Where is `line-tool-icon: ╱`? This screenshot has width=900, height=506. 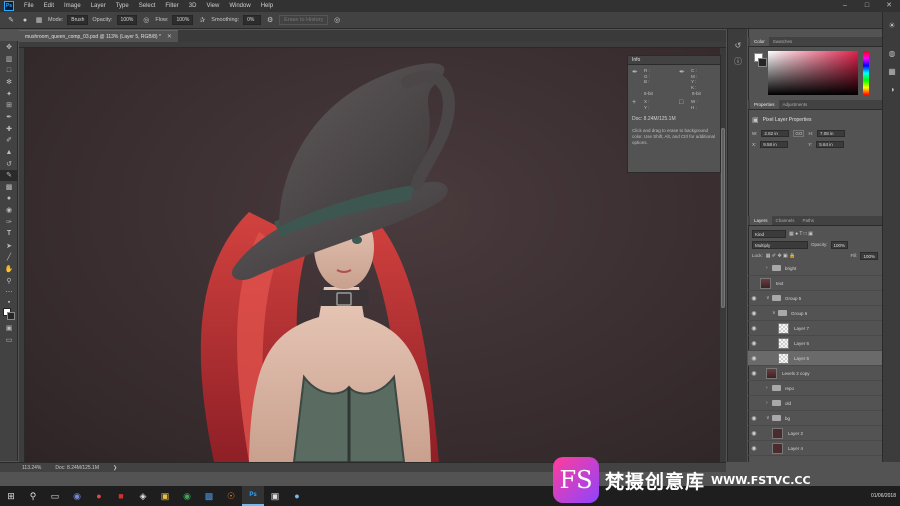
line-tool-icon: ╱ is located at coordinates (9, 257).